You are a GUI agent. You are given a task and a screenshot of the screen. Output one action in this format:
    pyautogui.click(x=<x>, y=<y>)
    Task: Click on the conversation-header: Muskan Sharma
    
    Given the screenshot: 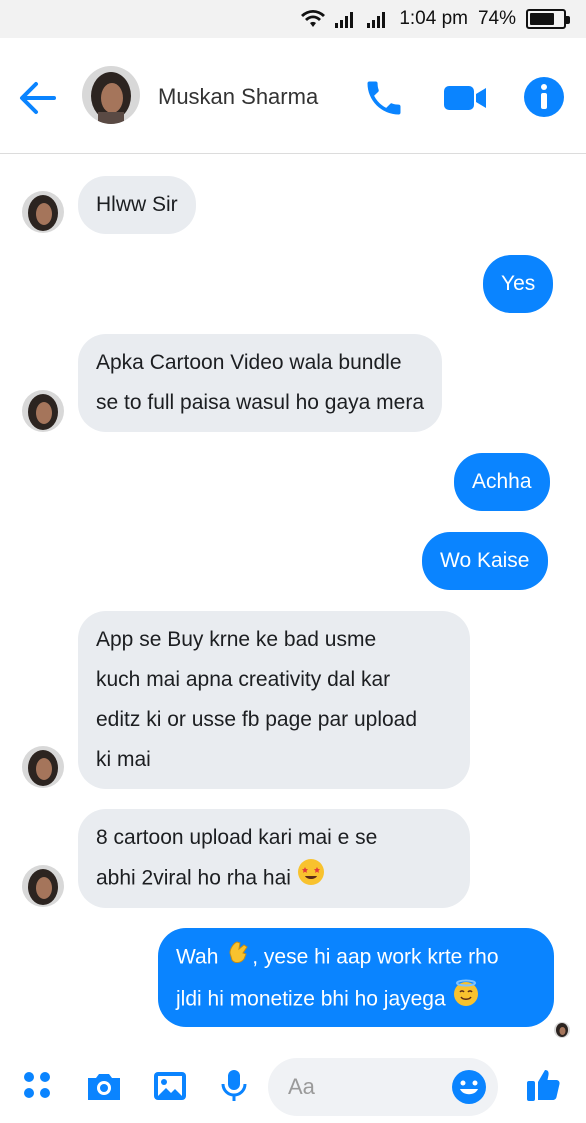 What is the action you would take?
    pyautogui.click(x=293, y=96)
    